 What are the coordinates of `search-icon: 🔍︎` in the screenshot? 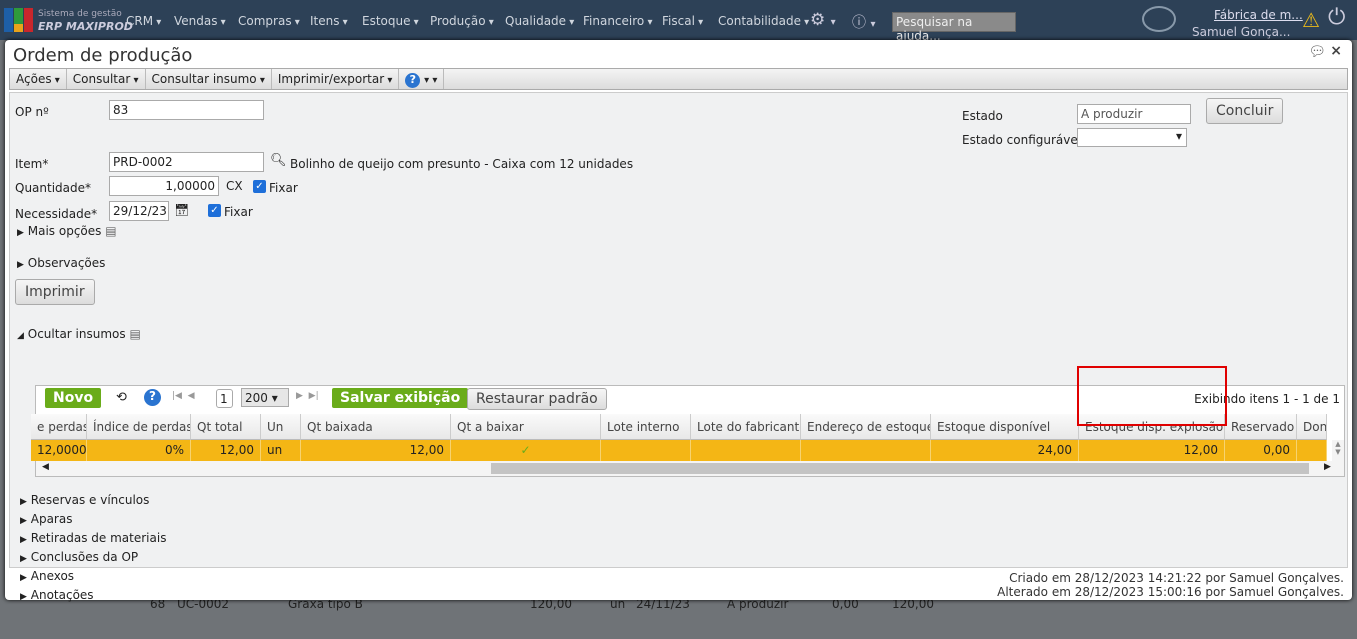 It's located at (278, 160).